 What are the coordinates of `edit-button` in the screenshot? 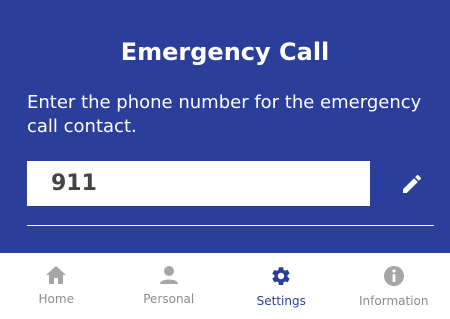 It's located at (412, 184).